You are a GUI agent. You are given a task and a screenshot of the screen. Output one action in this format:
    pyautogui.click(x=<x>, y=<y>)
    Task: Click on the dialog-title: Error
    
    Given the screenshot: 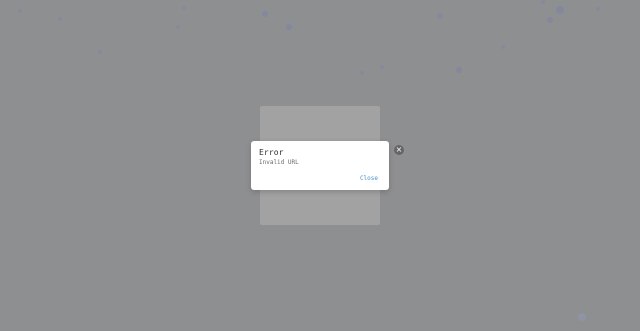 What is the action you would take?
    pyautogui.click(x=271, y=152)
    